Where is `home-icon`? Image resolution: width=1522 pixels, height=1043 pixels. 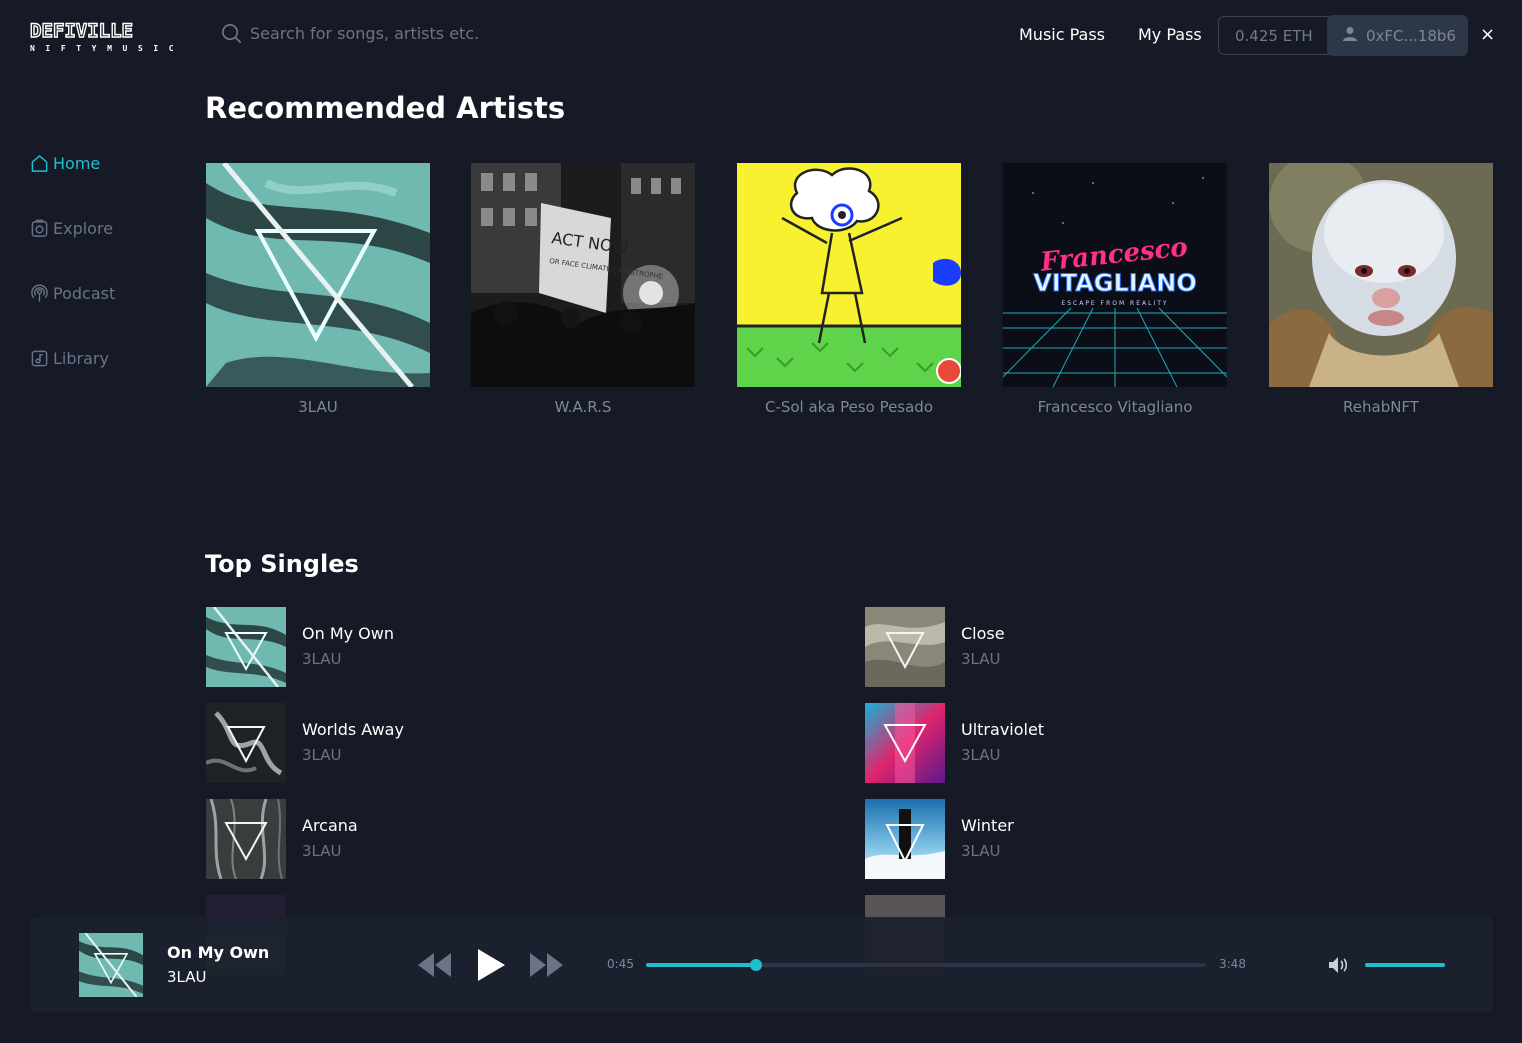
home-icon is located at coordinates (39, 163).